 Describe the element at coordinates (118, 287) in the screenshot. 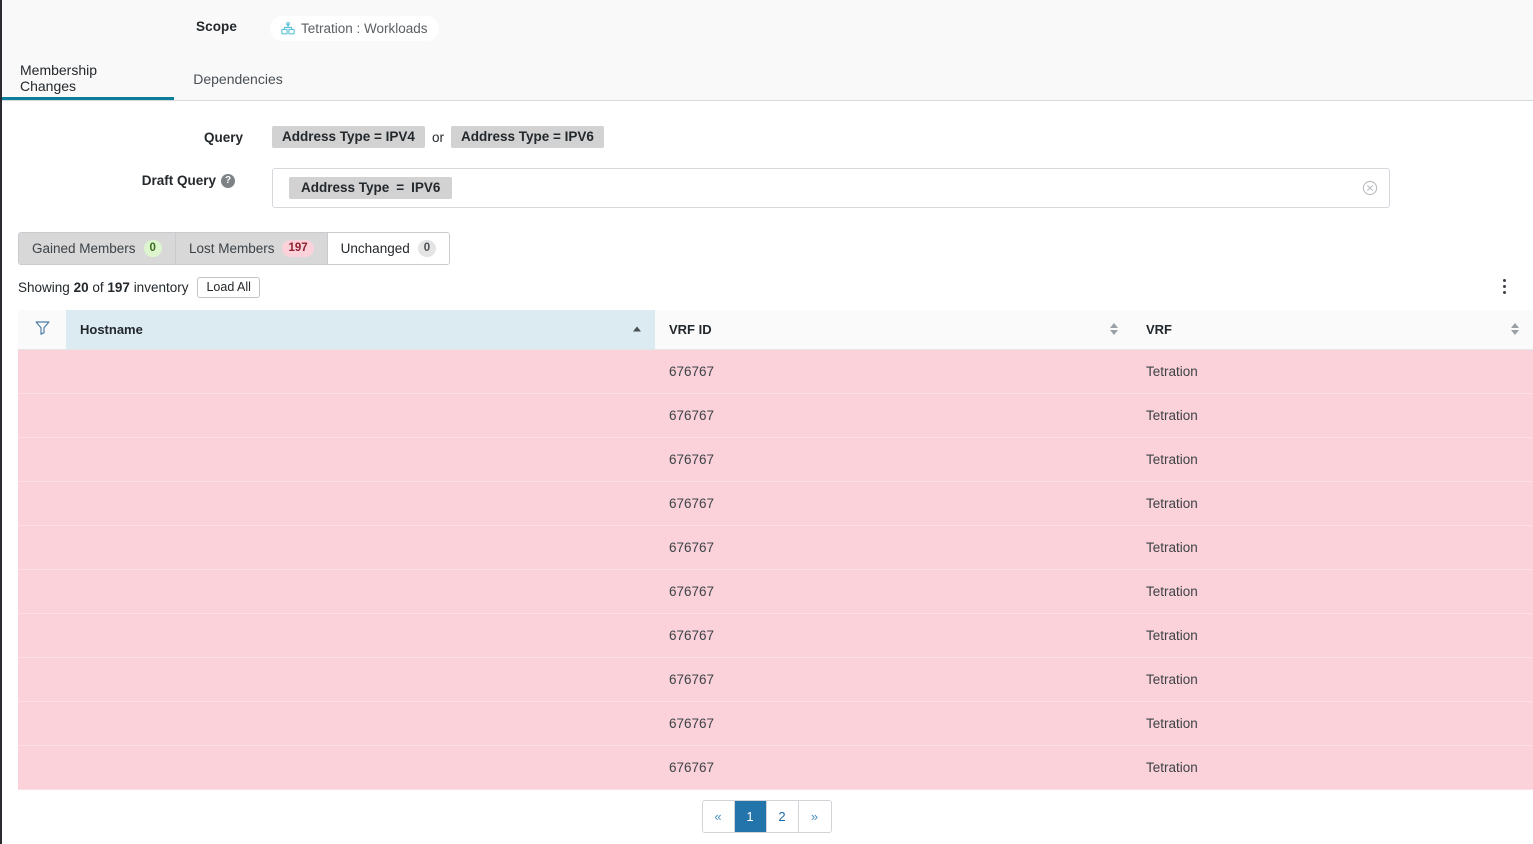

I see `showing-total: 197` at that location.